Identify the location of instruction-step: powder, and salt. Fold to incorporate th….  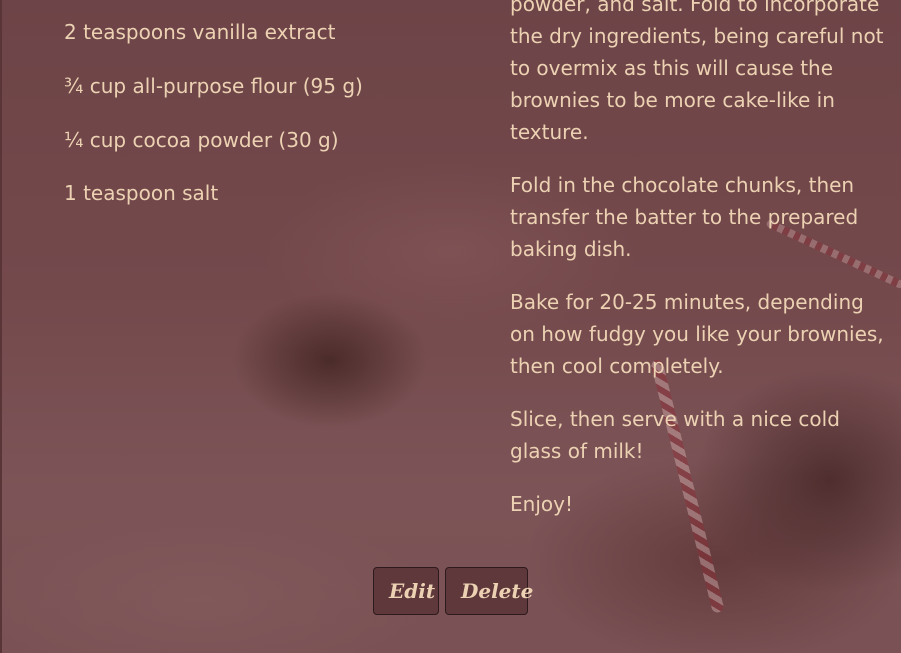
(697, 72).